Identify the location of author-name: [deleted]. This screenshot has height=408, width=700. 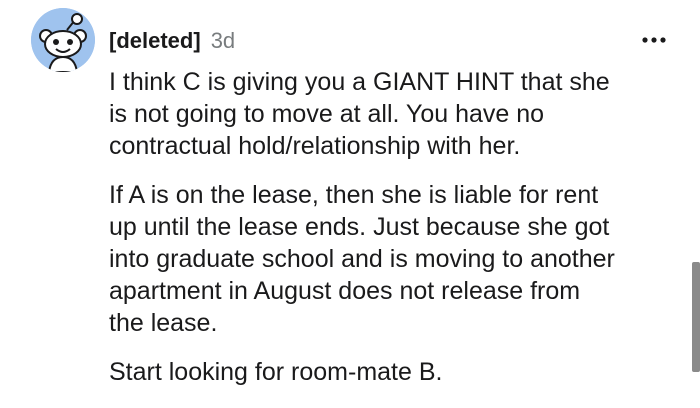
(155, 40).